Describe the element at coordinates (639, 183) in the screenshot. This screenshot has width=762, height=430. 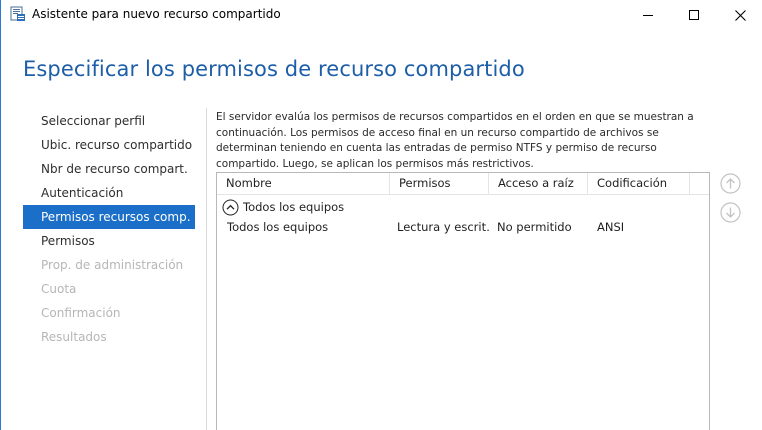
I see `column-header-codificacion: Codificación` at that location.